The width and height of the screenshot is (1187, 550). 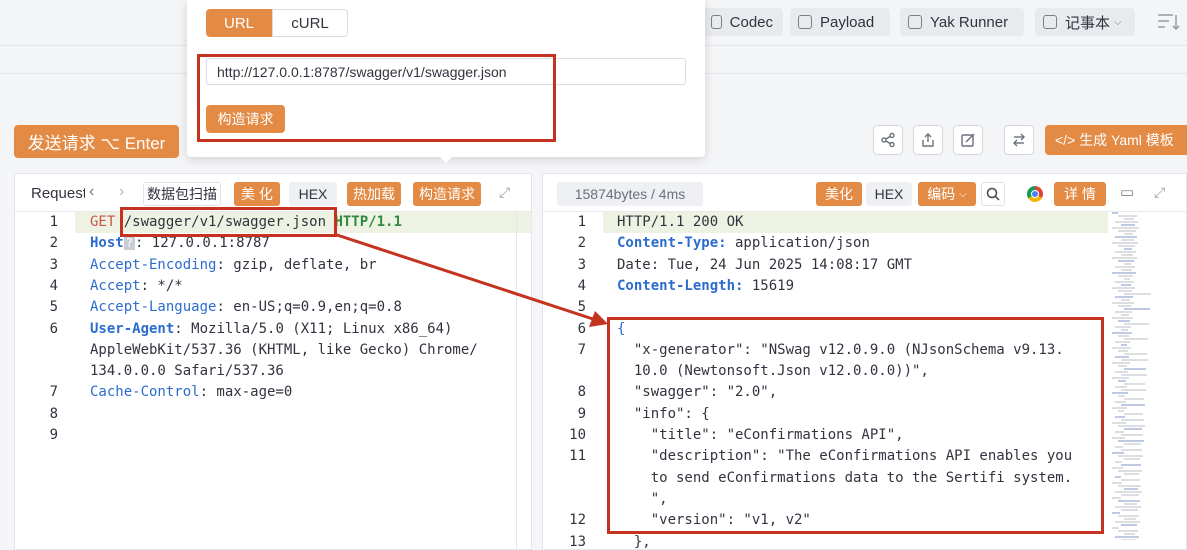 I want to click on share-icon, so click(x=888, y=140).